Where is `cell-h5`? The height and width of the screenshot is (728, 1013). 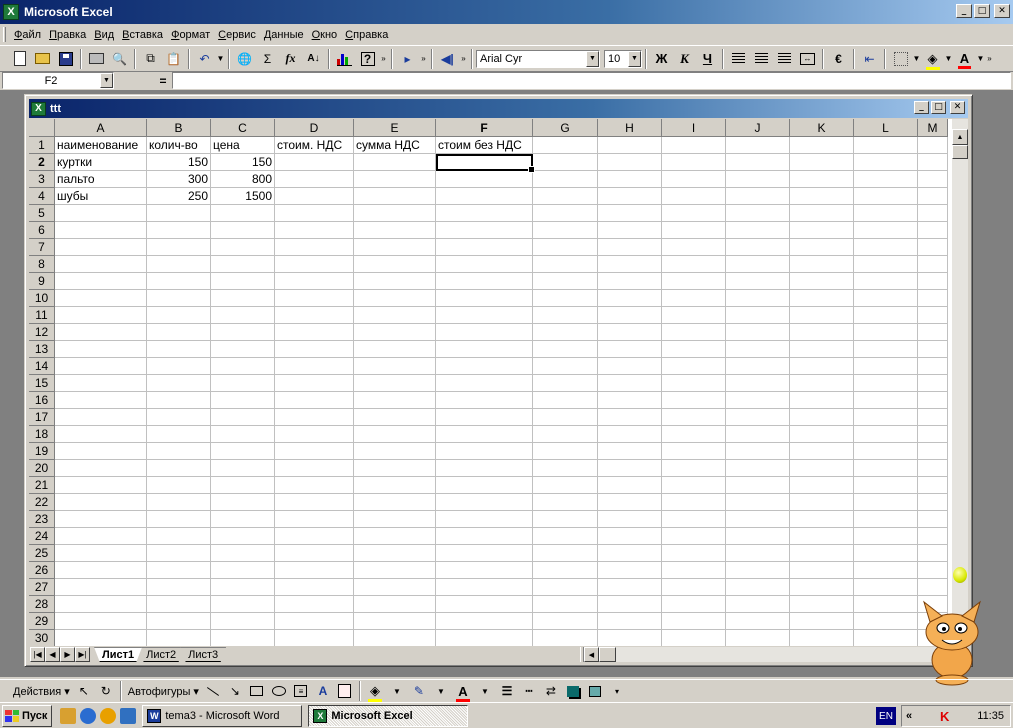 cell-h5 is located at coordinates (630, 213).